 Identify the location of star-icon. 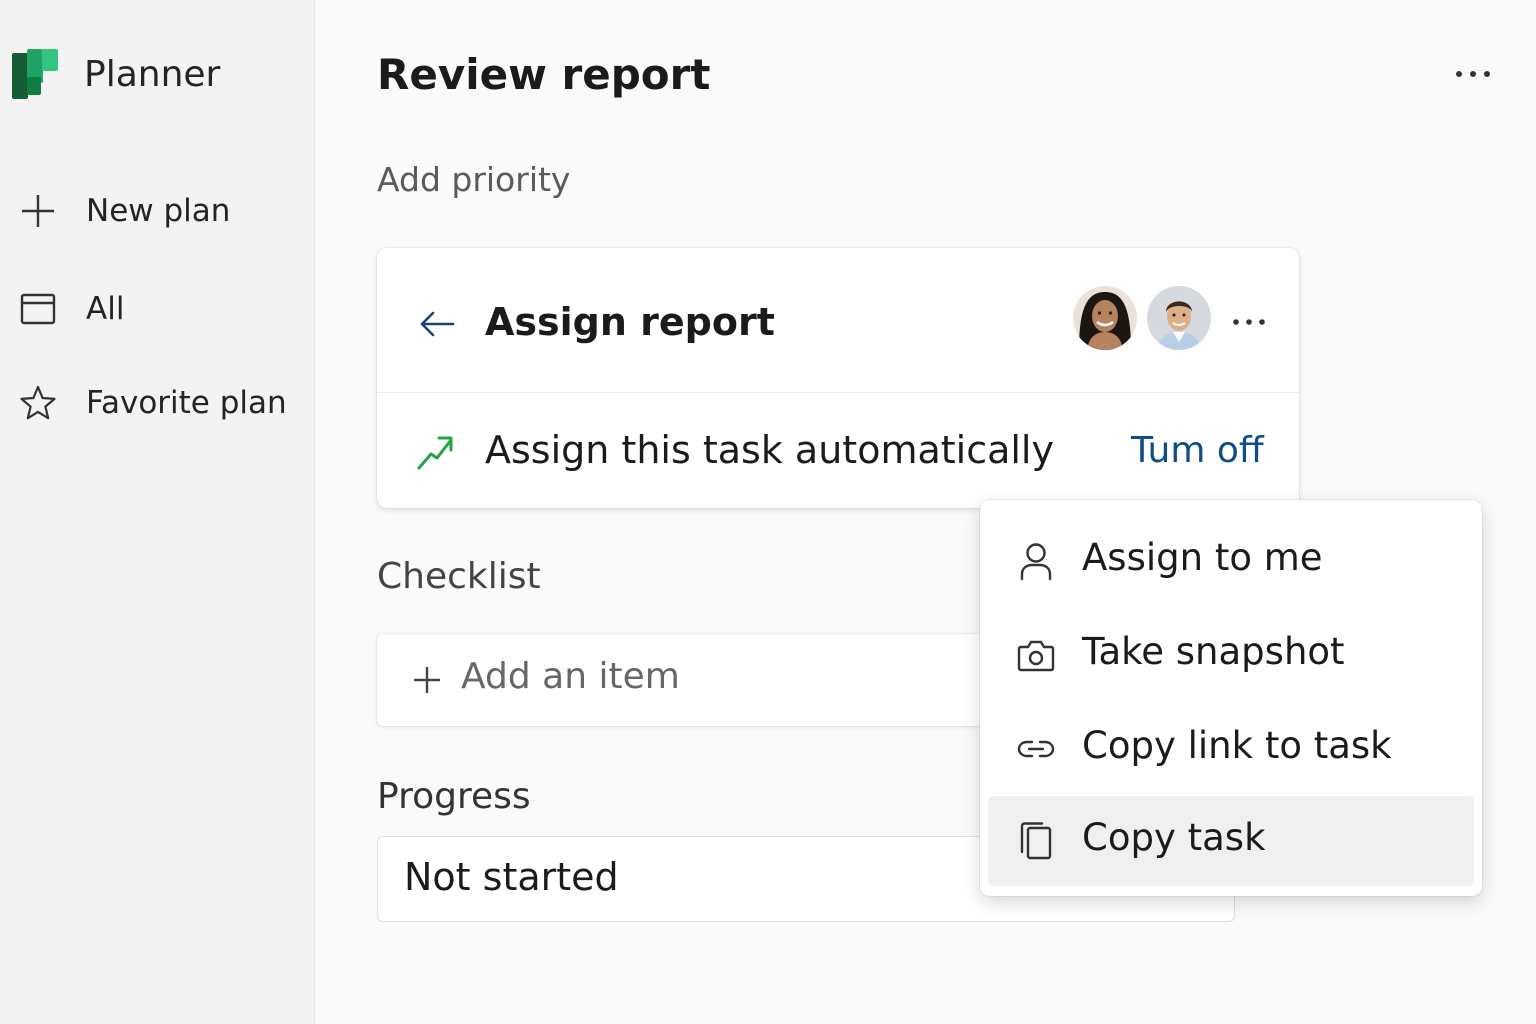
(38, 403).